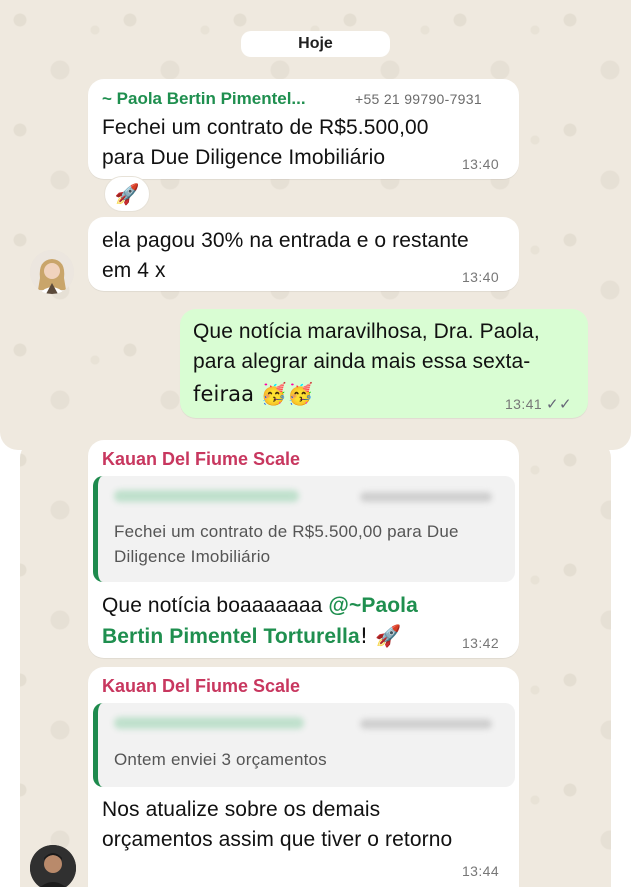 Image resolution: width=631 pixels, height=887 pixels. I want to click on message-text: Bertin Pimentel Torturella! 🚀, so click(251, 636).